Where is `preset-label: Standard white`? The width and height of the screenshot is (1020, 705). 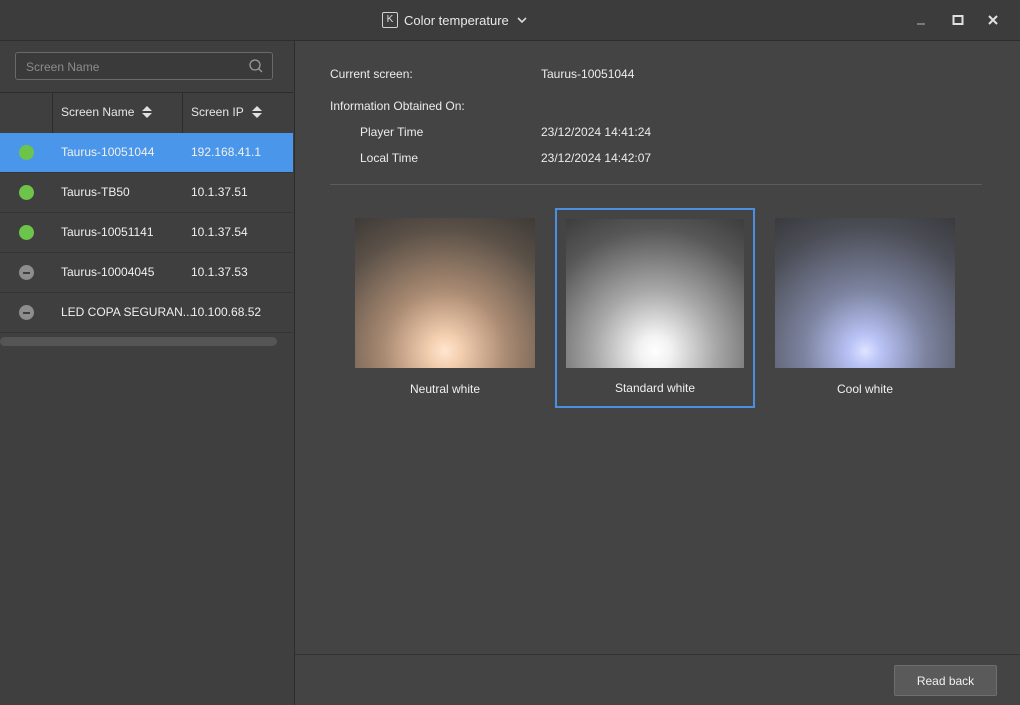
preset-label: Standard white is located at coordinates (655, 388).